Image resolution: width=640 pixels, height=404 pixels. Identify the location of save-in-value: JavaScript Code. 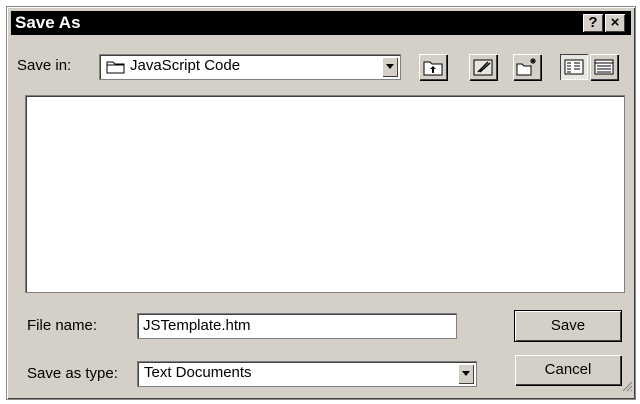
(185, 65).